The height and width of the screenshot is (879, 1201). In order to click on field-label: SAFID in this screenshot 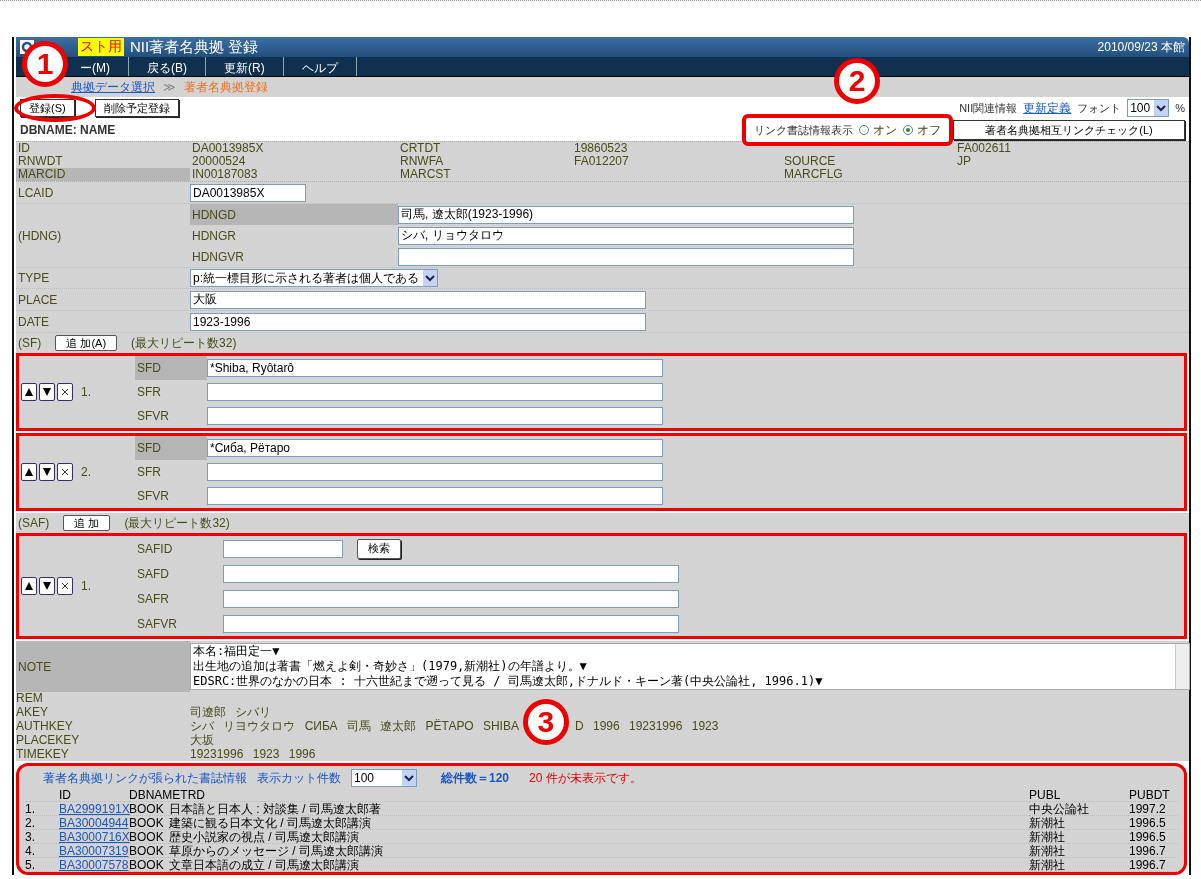, I will do `click(155, 548)`.